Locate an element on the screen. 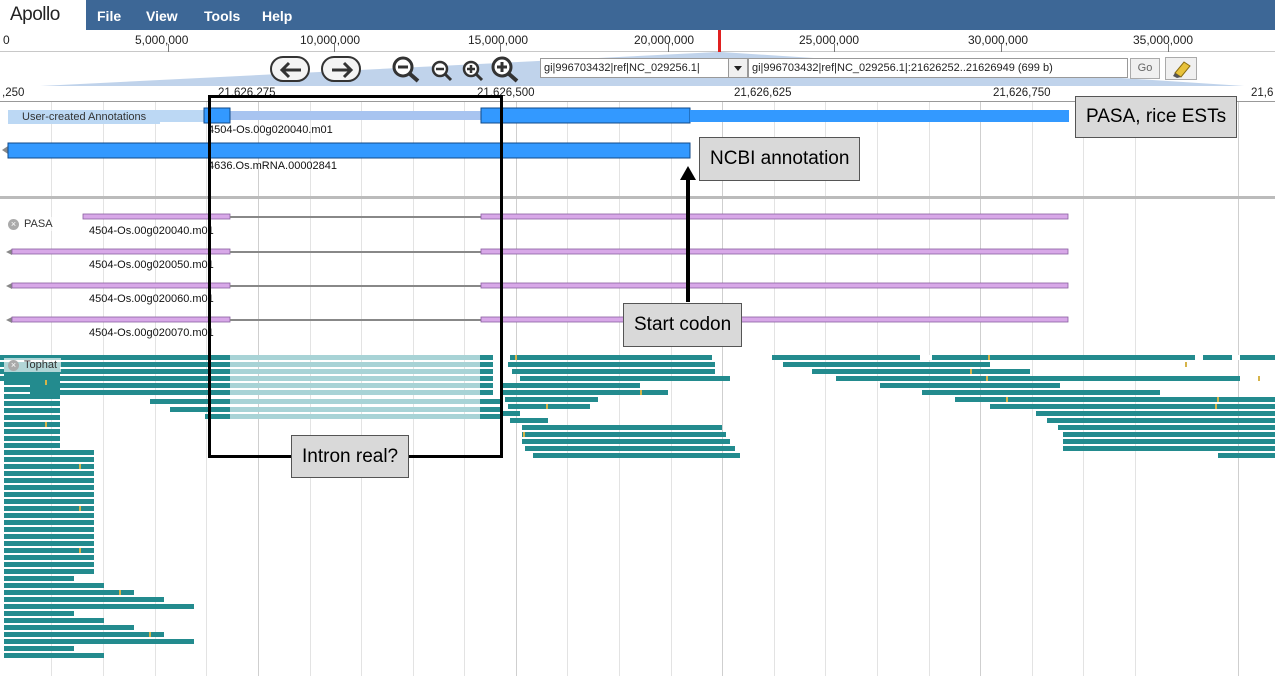 The height and width of the screenshot is (676, 1275). close-icon: × is located at coordinates (13, 224).